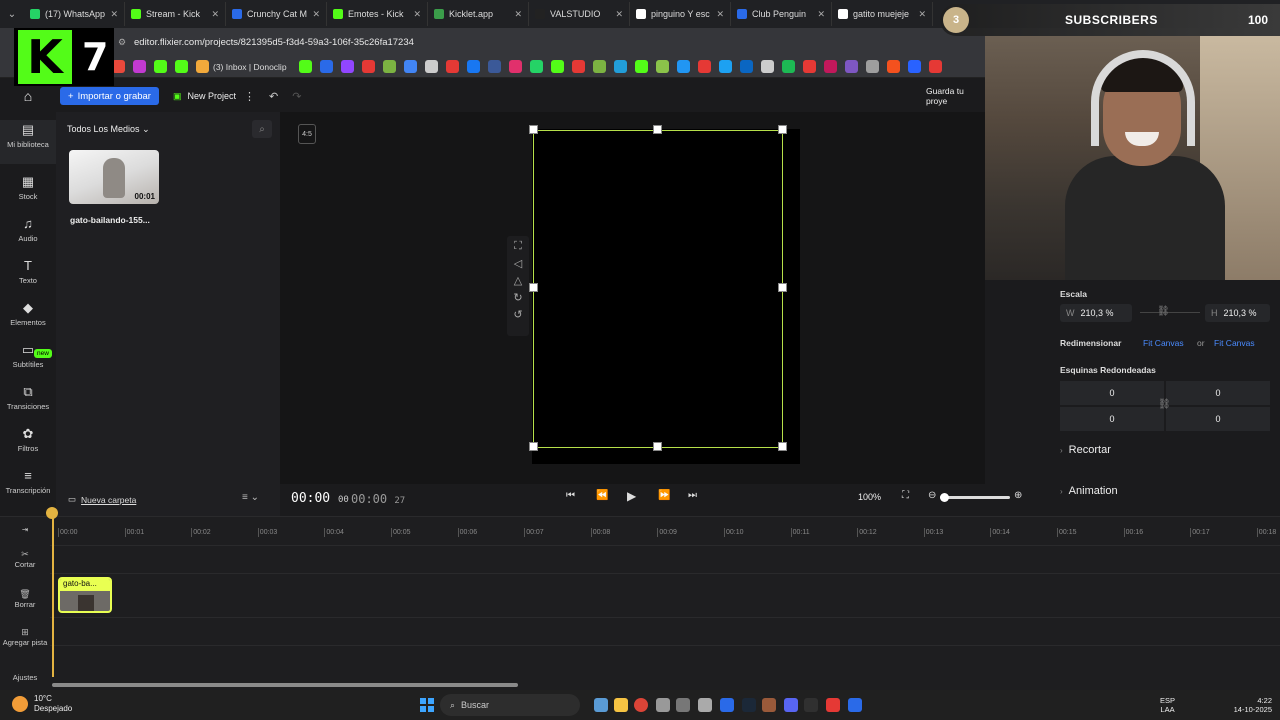  I want to click on fit-icon: ⛶, so click(518, 246).